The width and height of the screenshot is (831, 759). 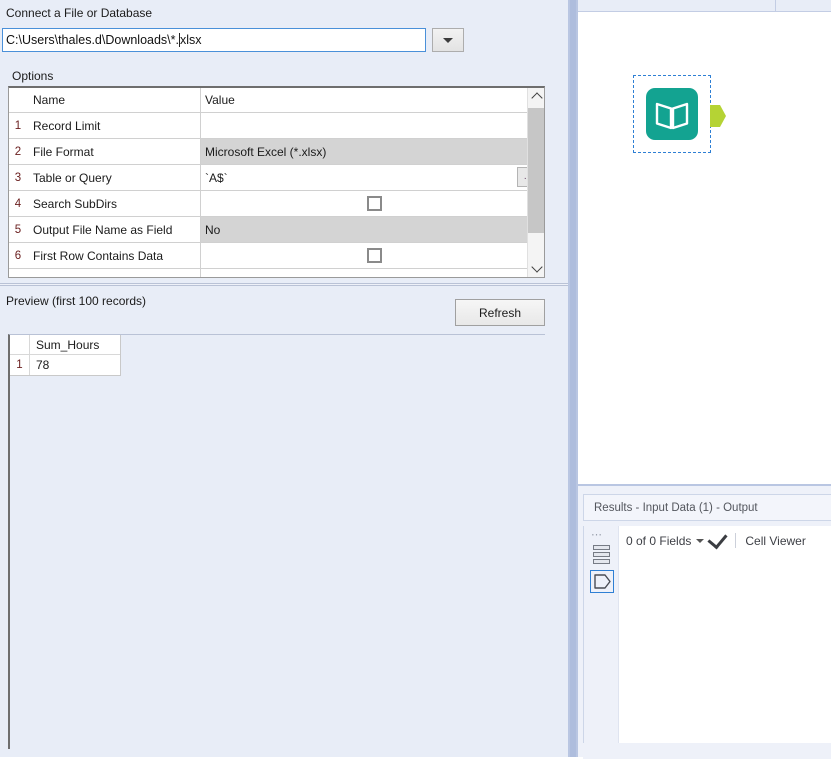 What do you see at coordinates (284, 284) in the screenshot?
I see `panel-divider` at bounding box center [284, 284].